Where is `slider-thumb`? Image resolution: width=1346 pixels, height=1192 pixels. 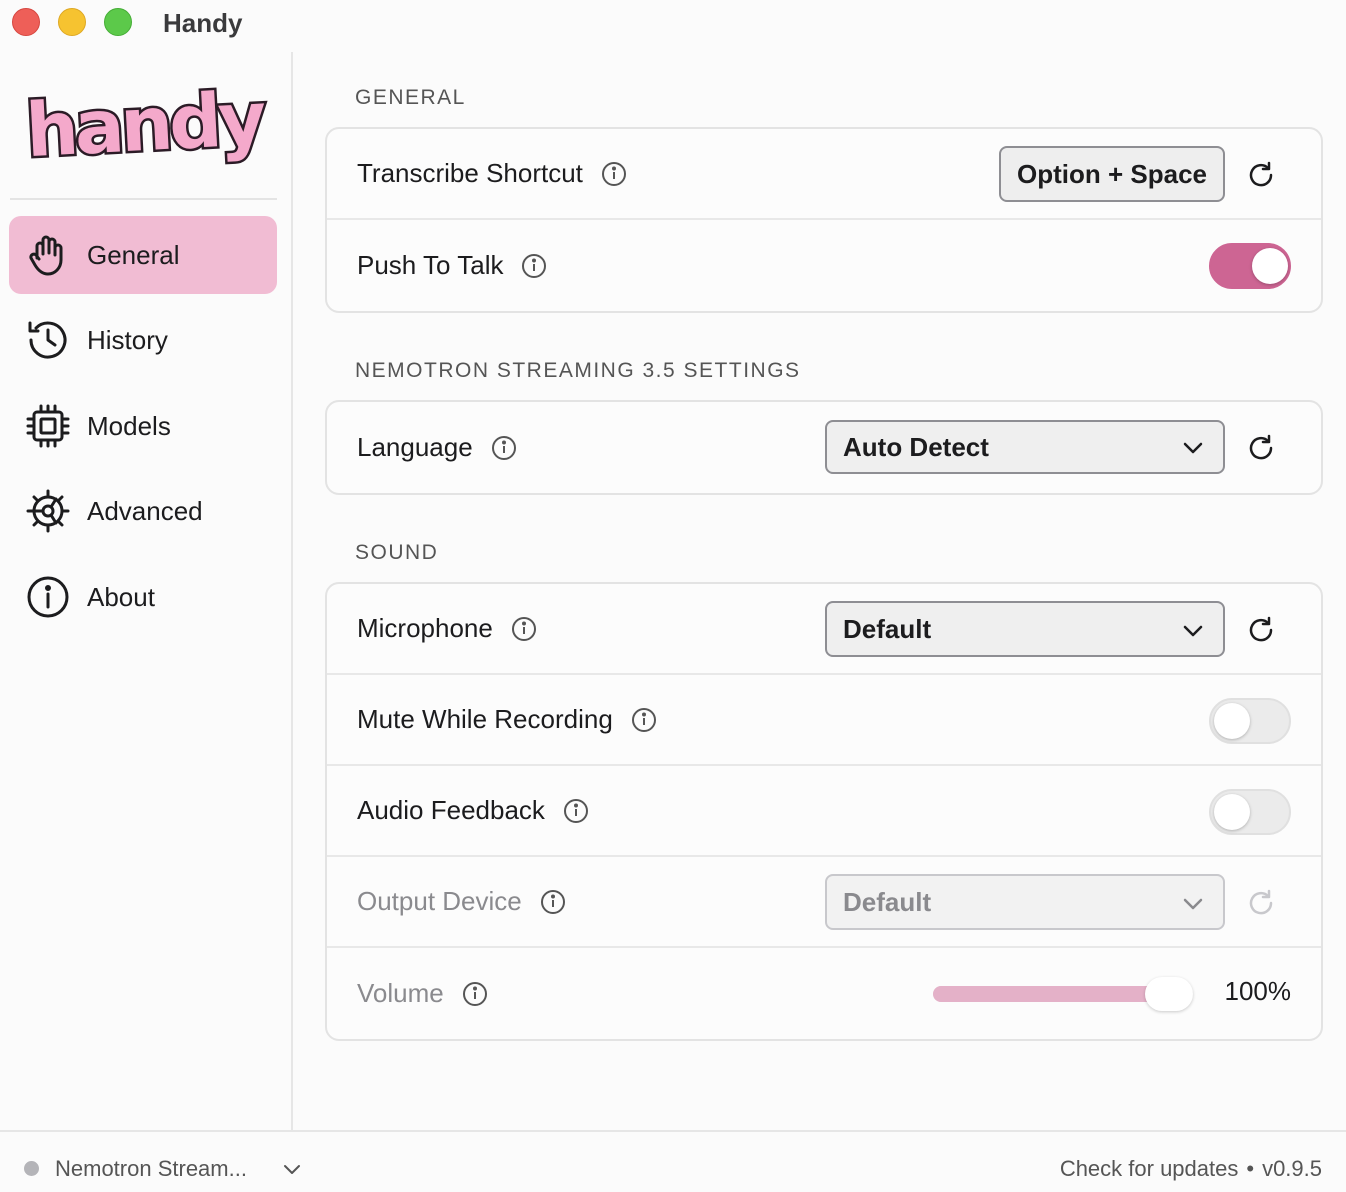 slider-thumb is located at coordinates (1169, 994).